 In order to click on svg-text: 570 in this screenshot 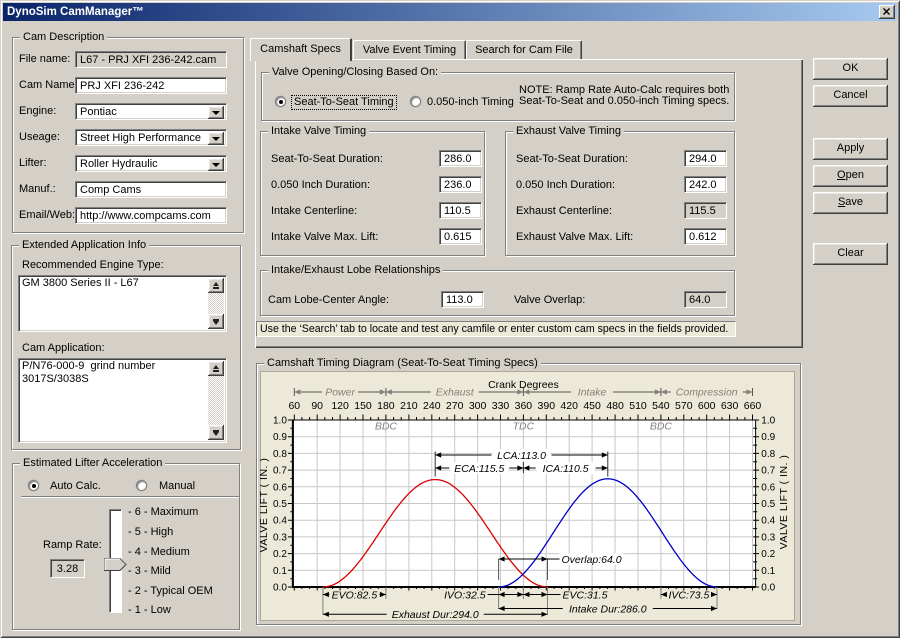, I will do `click(684, 406)`.